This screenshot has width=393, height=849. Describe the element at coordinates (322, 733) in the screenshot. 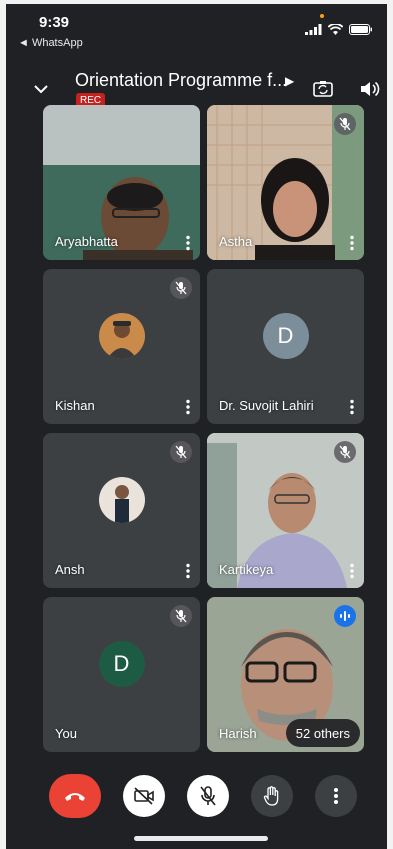

I see `others-count-button: 52 others` at that location.